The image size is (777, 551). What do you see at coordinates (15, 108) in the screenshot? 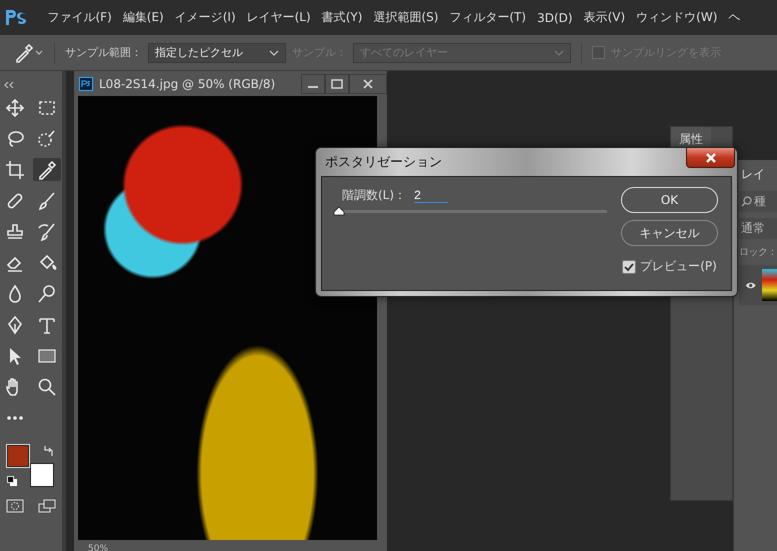
I see `move-icon` at bounding box center [15, 108].